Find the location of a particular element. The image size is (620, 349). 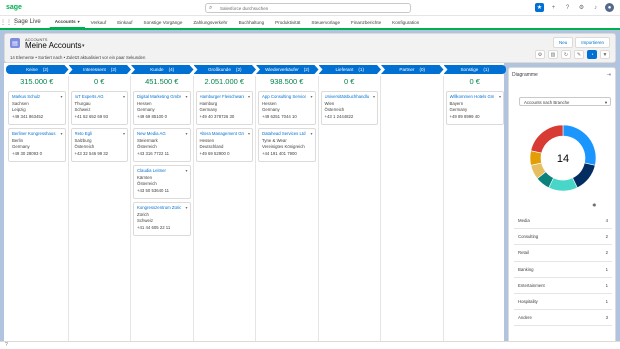

edit-icon: ✎ is located at coordinates (579, 54).